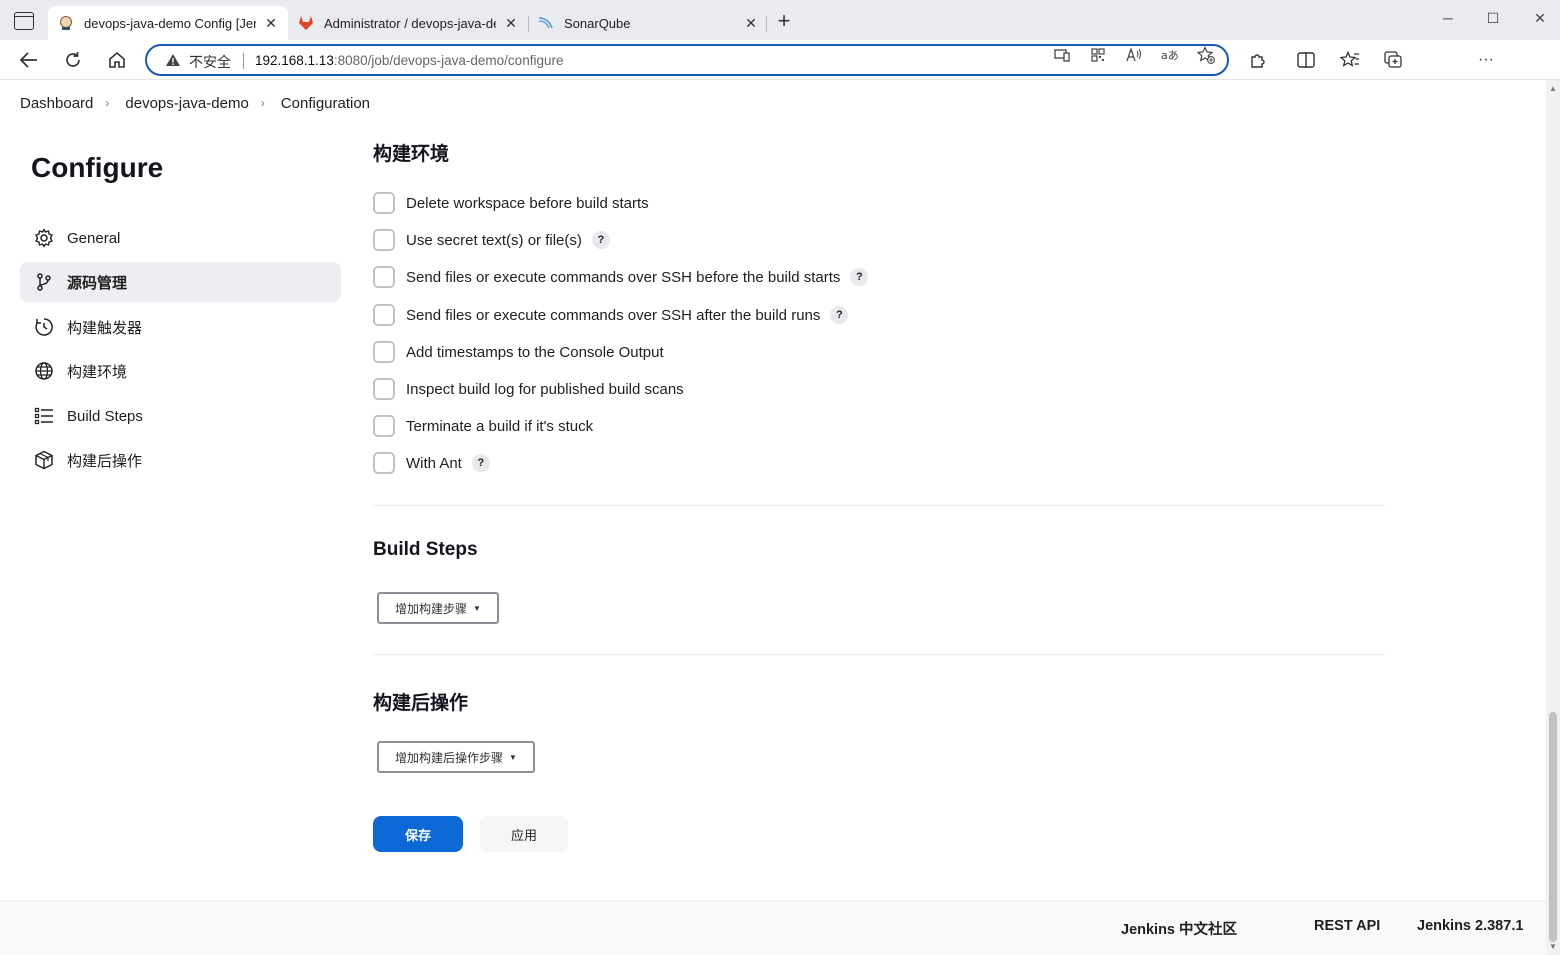 This screenshot has width=1560, height=955. Describe the element at coordinates (879, 505) in the screenshot. I see `section-divider` at that location.